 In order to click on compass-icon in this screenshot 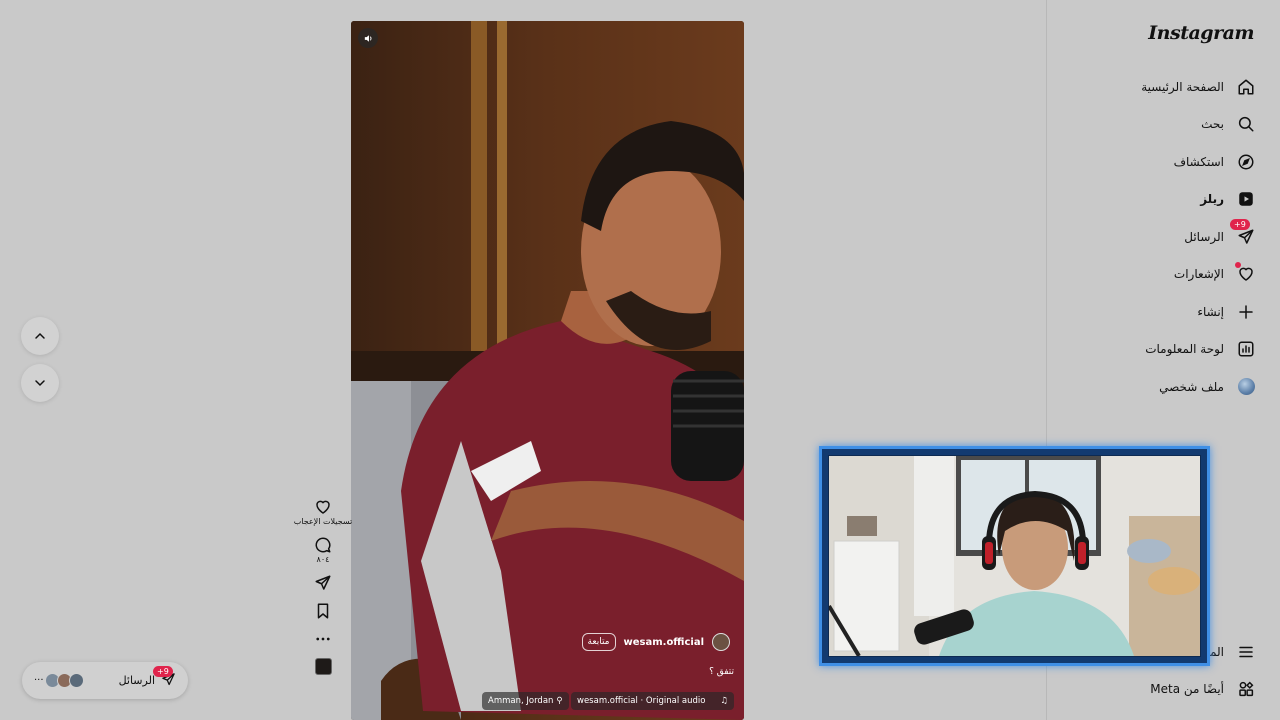, I will do `click(1246, 162)`.